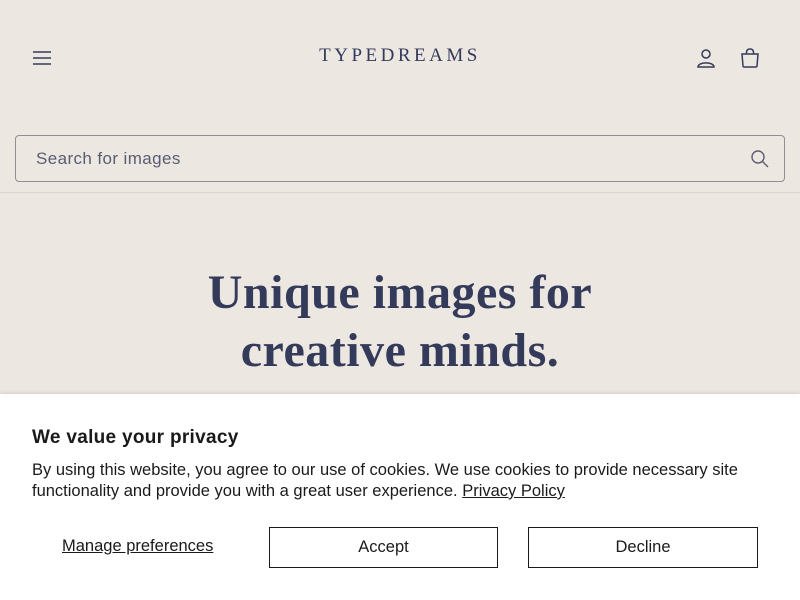 This screenshot has height=600, width=800. I want to click on search-input, so click(400, 158).